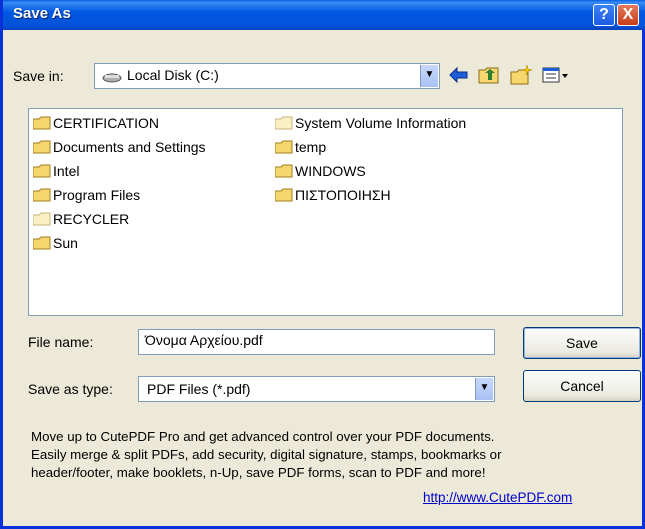 The image size is (645, 529). Describe the element at coordinates (320, 174) in the screenshot. I see `list-item: WINDOWS` at that location.